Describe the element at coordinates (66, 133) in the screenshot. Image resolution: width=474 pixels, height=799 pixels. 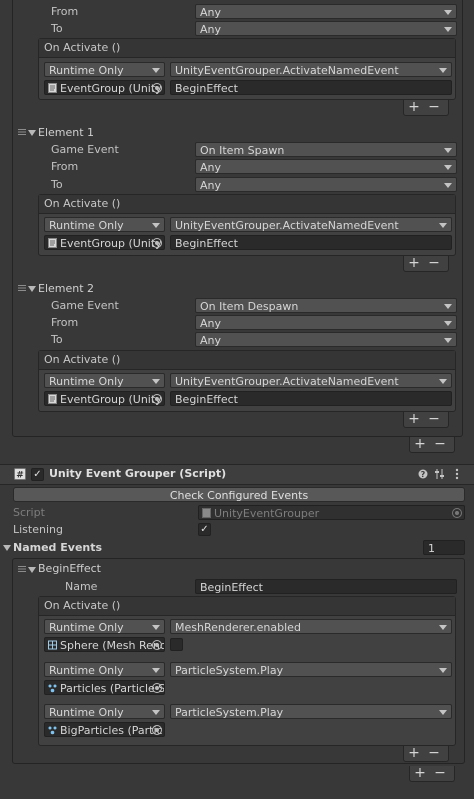
I see `element-1-title: Element 1` at that location.